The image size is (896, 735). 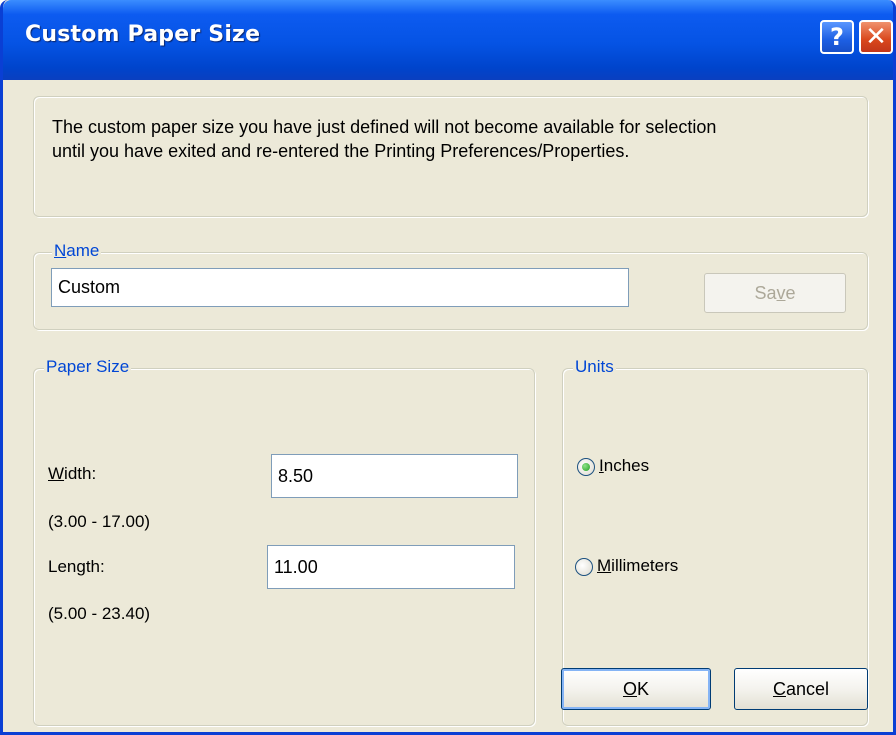 I want to click on close-button: ✕, so click(x=876, y=37).